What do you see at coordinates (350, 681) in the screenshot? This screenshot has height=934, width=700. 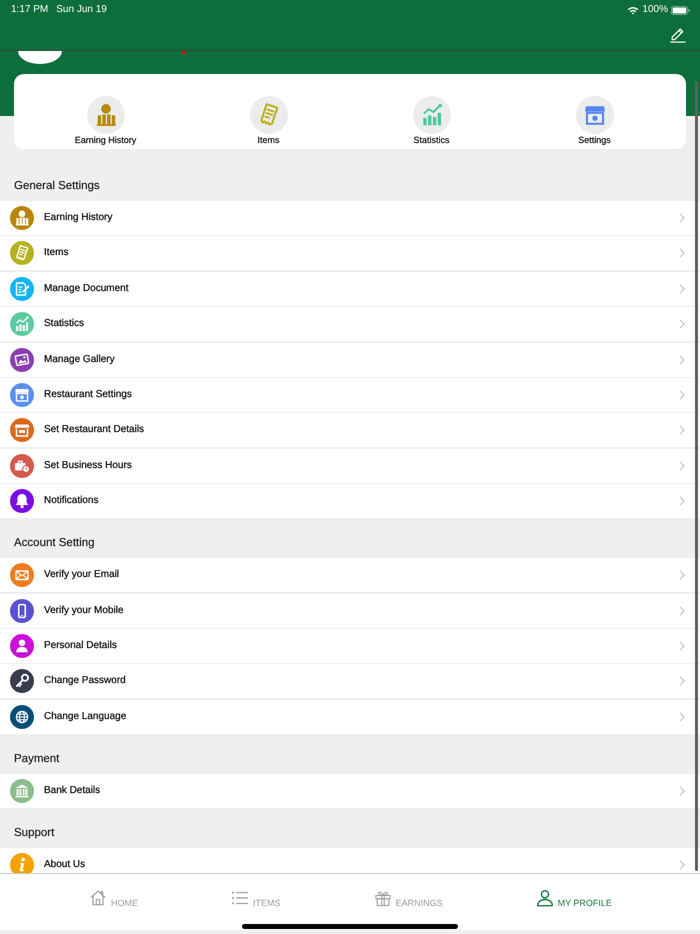 I see `menu-item: Change Password` at bounding box center [350, 681].